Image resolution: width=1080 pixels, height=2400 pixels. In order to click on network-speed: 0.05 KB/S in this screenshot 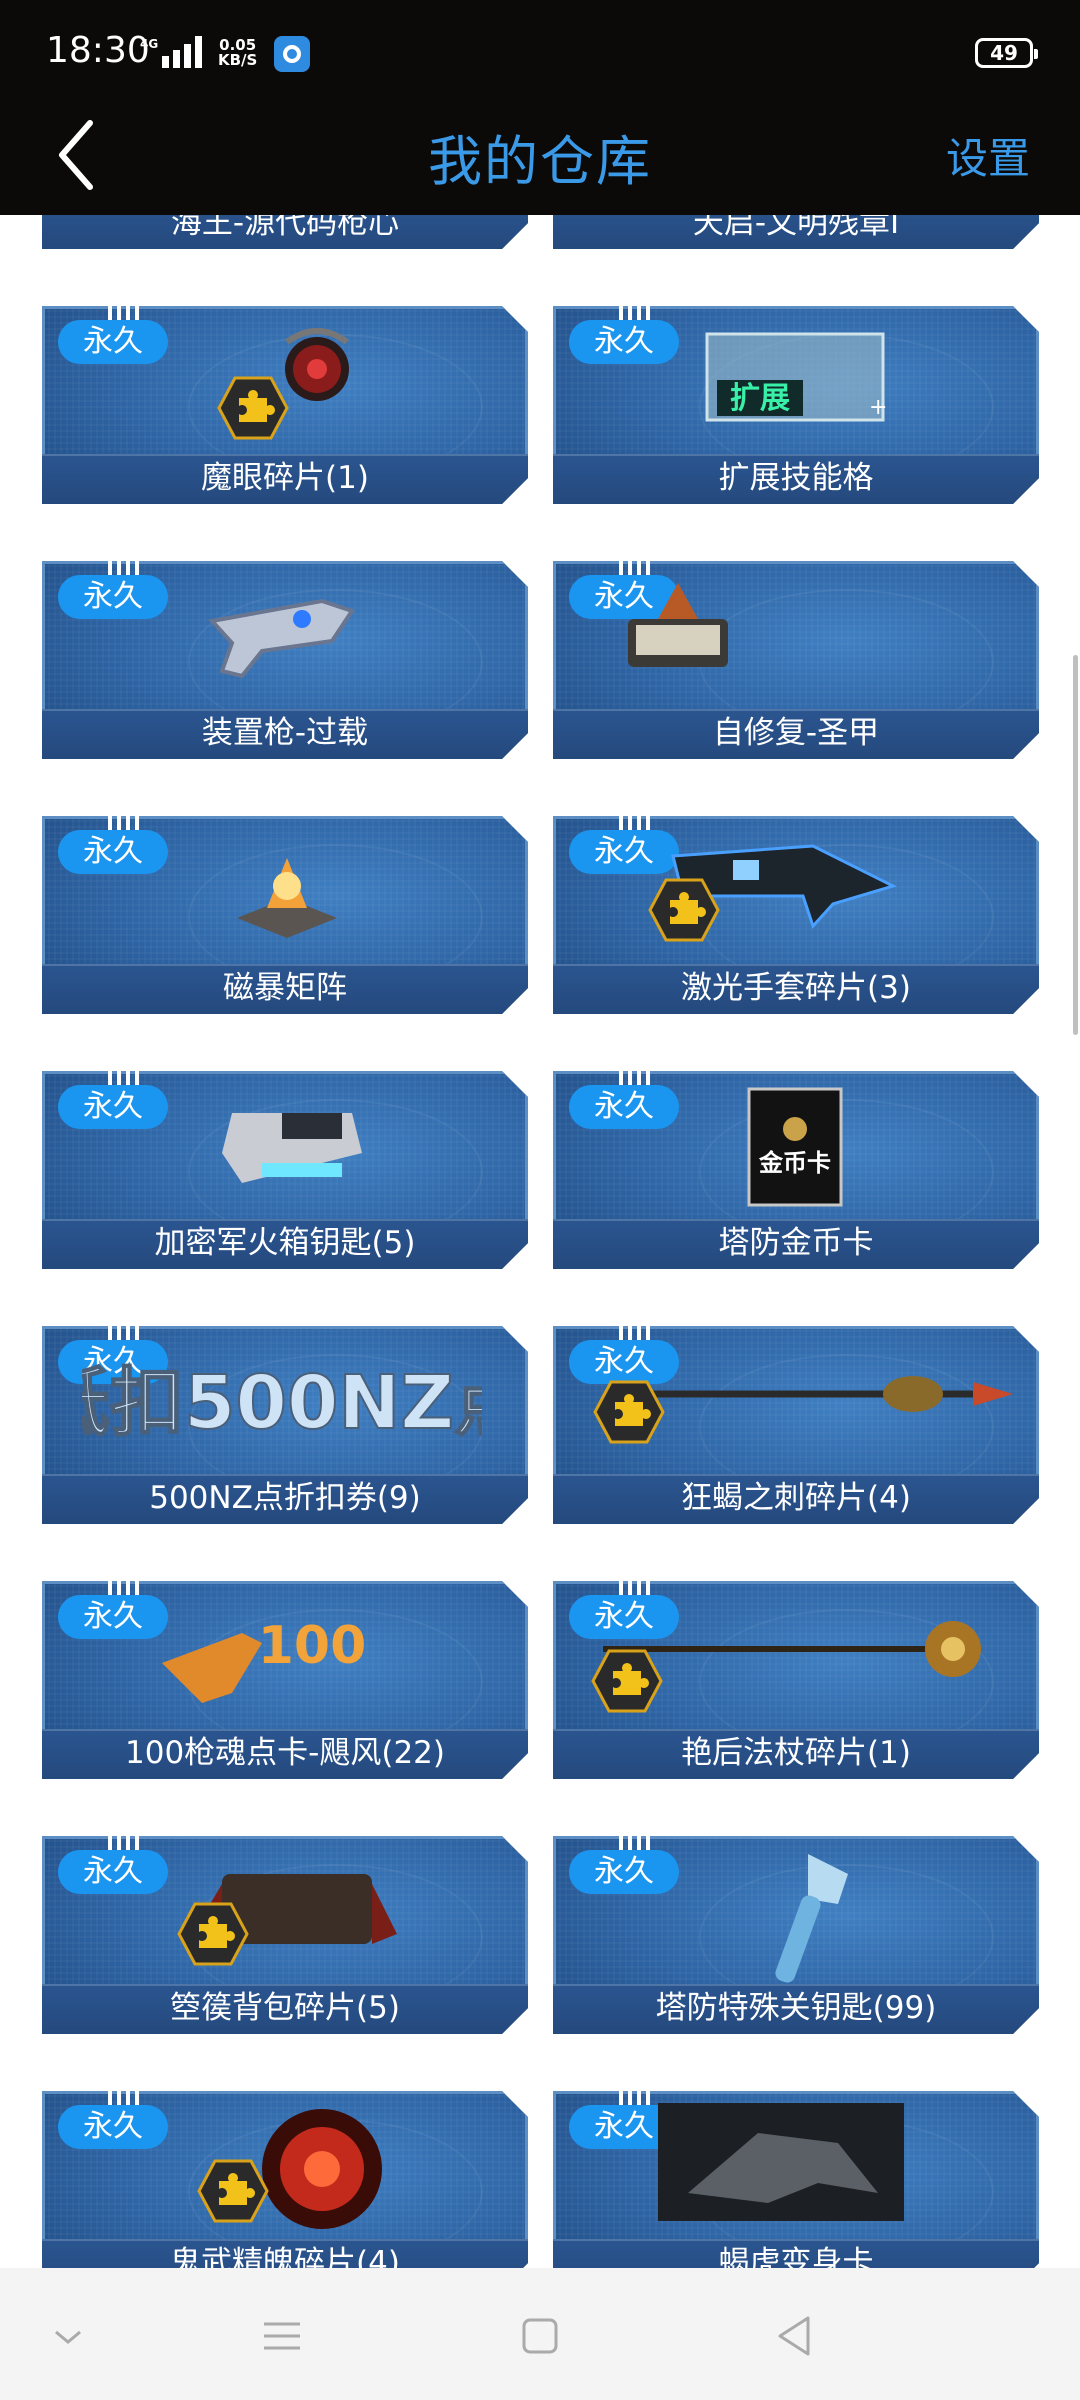, I will do `click(237, 53)`.